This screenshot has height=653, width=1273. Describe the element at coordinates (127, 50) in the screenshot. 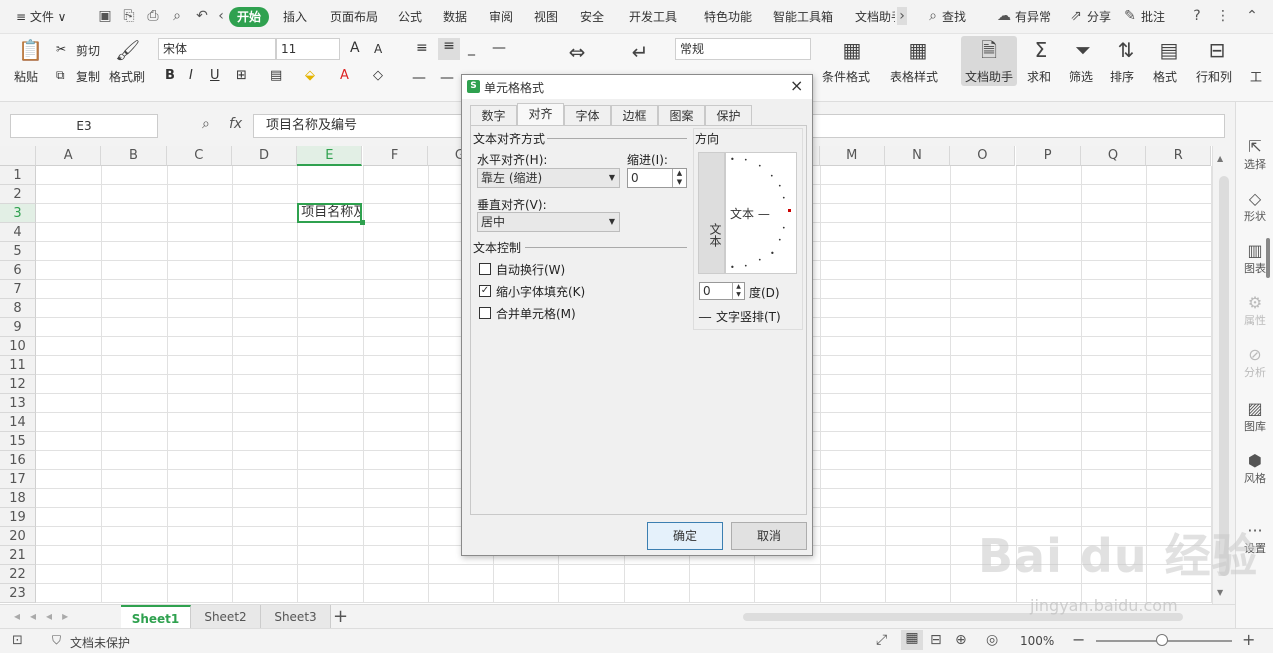

I see `format-painter-icon: 🖌` at that location.